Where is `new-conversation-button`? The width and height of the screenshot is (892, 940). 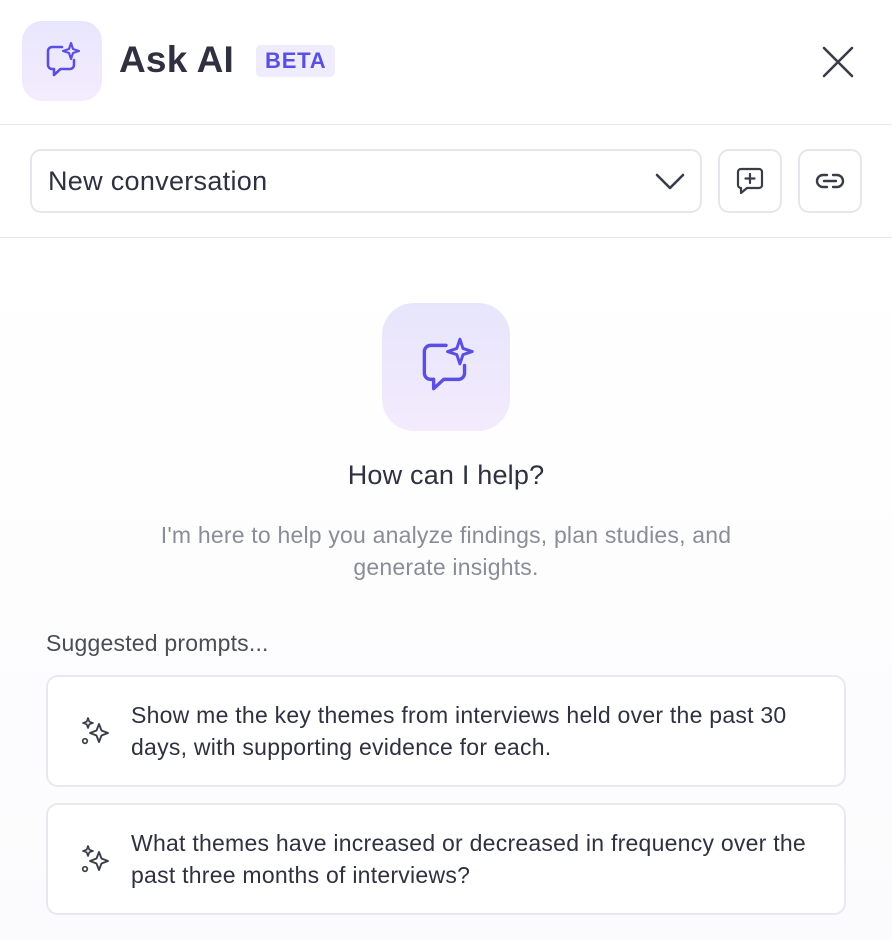
new-conversation-button is located at coordinates (750, 181).